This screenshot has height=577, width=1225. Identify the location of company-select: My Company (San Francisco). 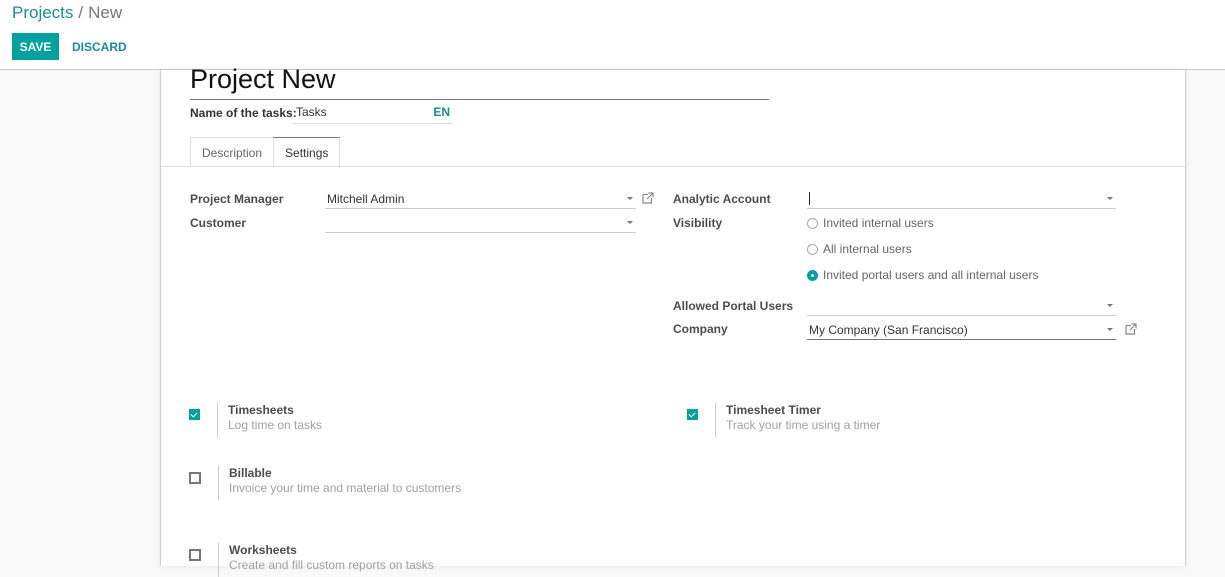
(961, 330).